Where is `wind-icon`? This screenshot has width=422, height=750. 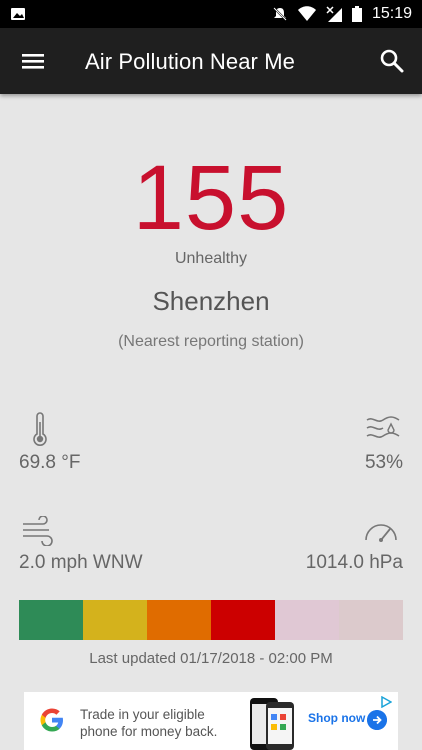
wind-icon is located at coordinates (38, 531).